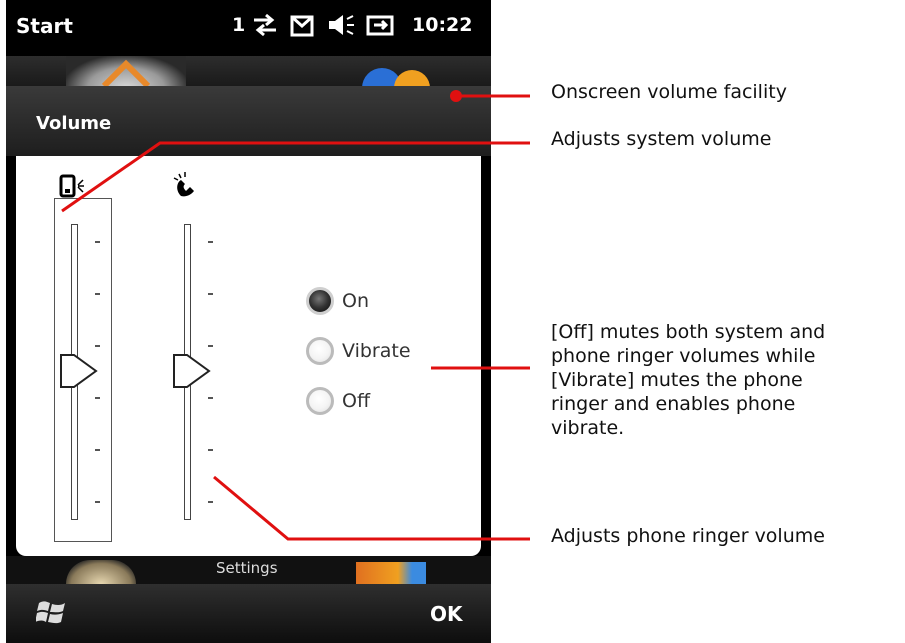  What do you see at coordinates (688, 536) in the screenshot?
I see `annotation-ringer: Adjusts phone ringer volume` at bounding box center [688, 536].